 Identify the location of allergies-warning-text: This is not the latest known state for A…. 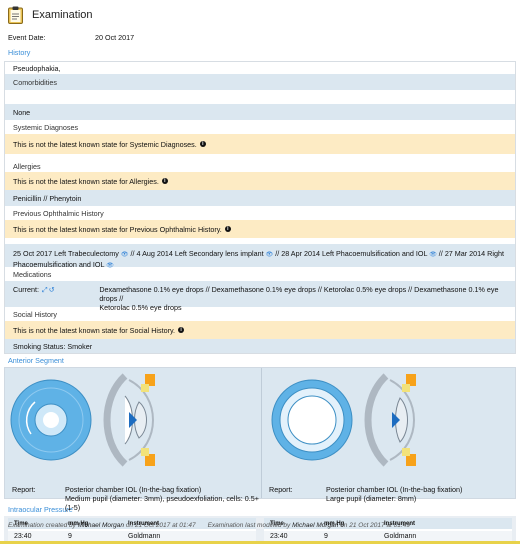
(86, 181).